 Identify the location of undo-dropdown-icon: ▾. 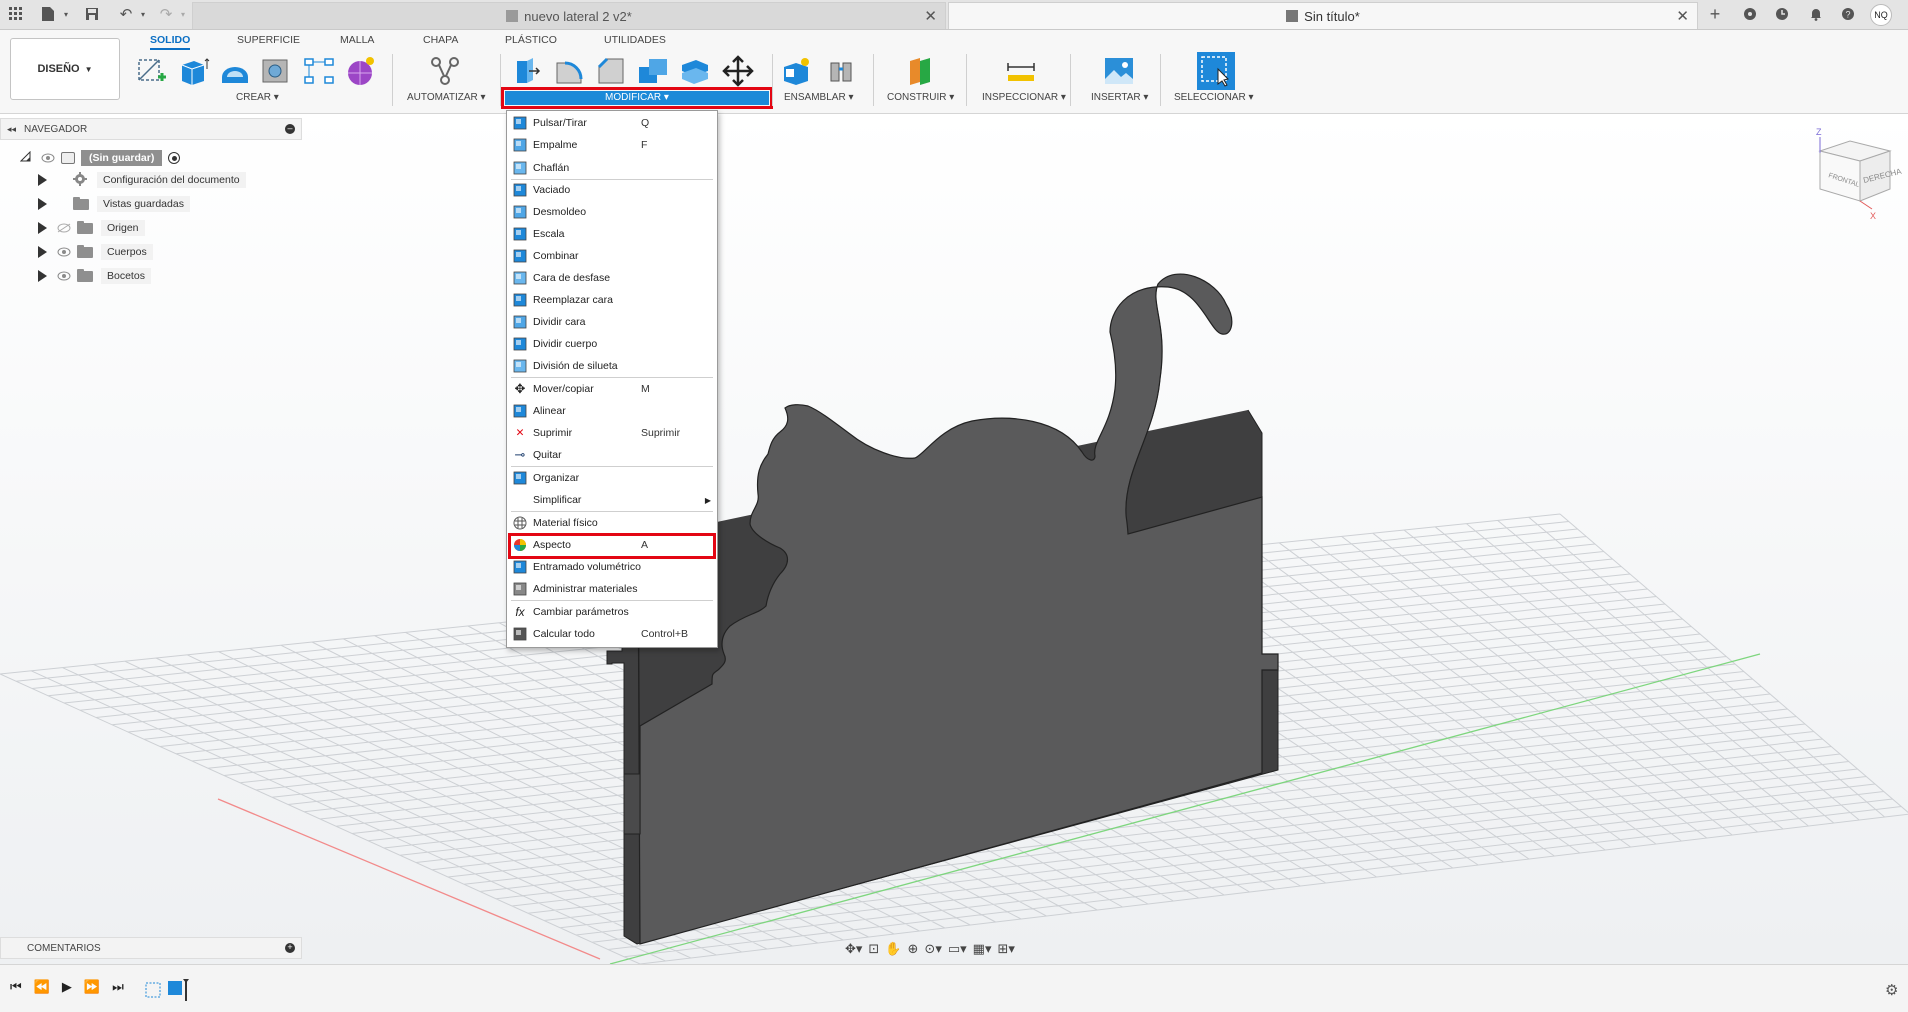
(143, 14).